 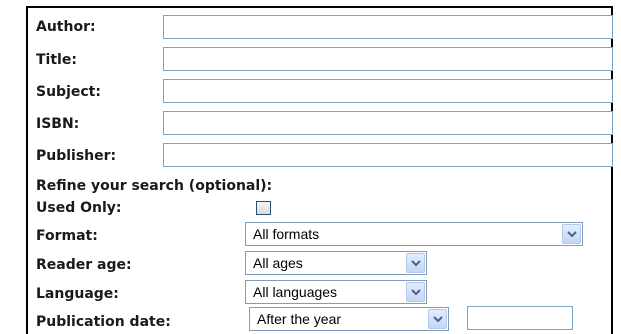 What do you see at coordinates (103, 322) in the screenshot?
I see `publication-date-label: Publication date:` at bounding box center [103, 322].